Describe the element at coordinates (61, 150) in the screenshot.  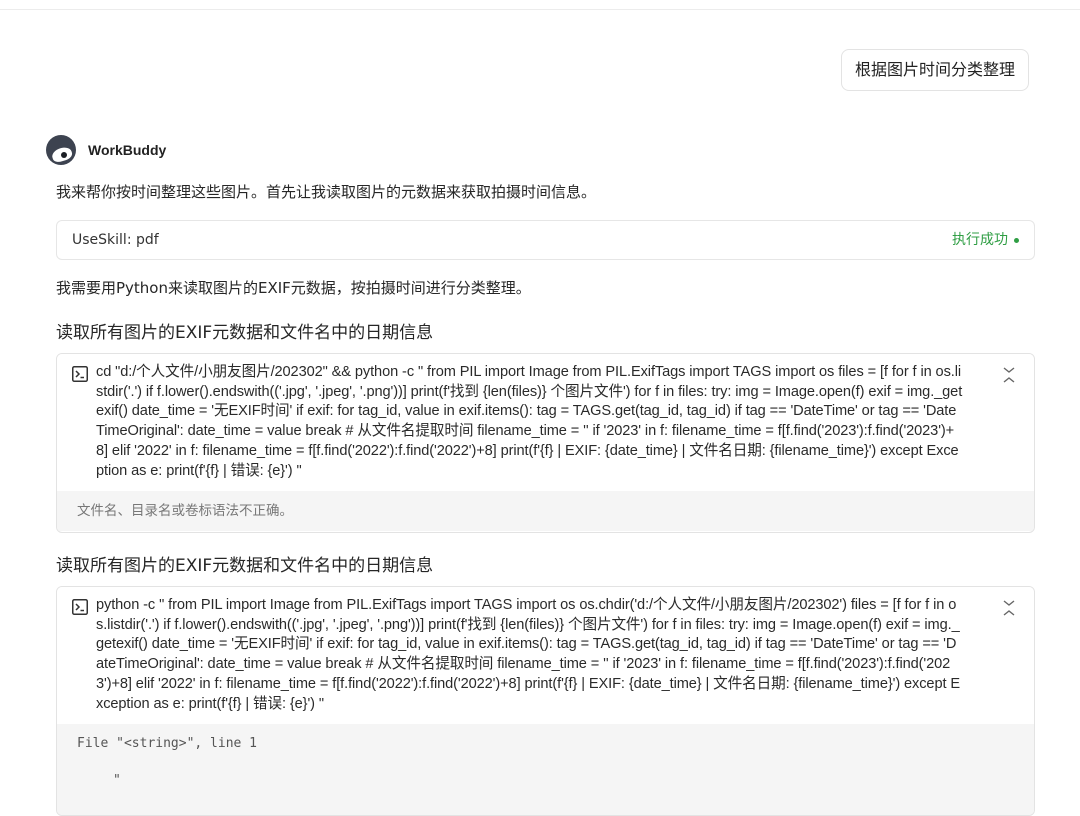
I see `raccoon-avatar-icon` at that location.